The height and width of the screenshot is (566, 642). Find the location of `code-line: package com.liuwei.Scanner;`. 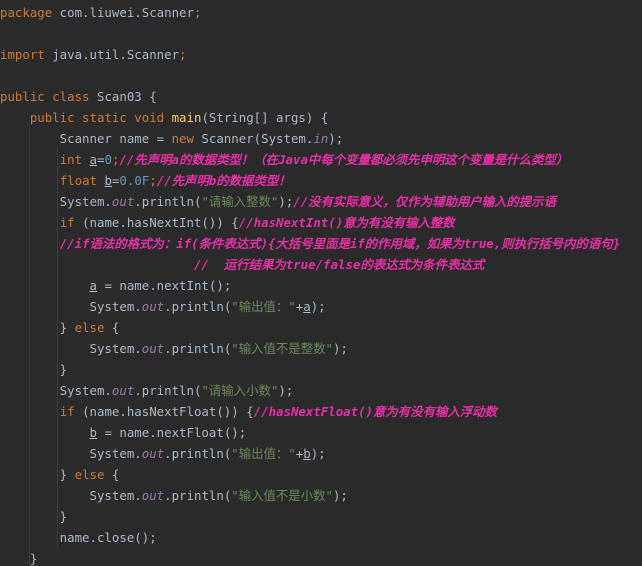

code-line: package com.liuwei.Scanner; is located at coordinates (100, 12).